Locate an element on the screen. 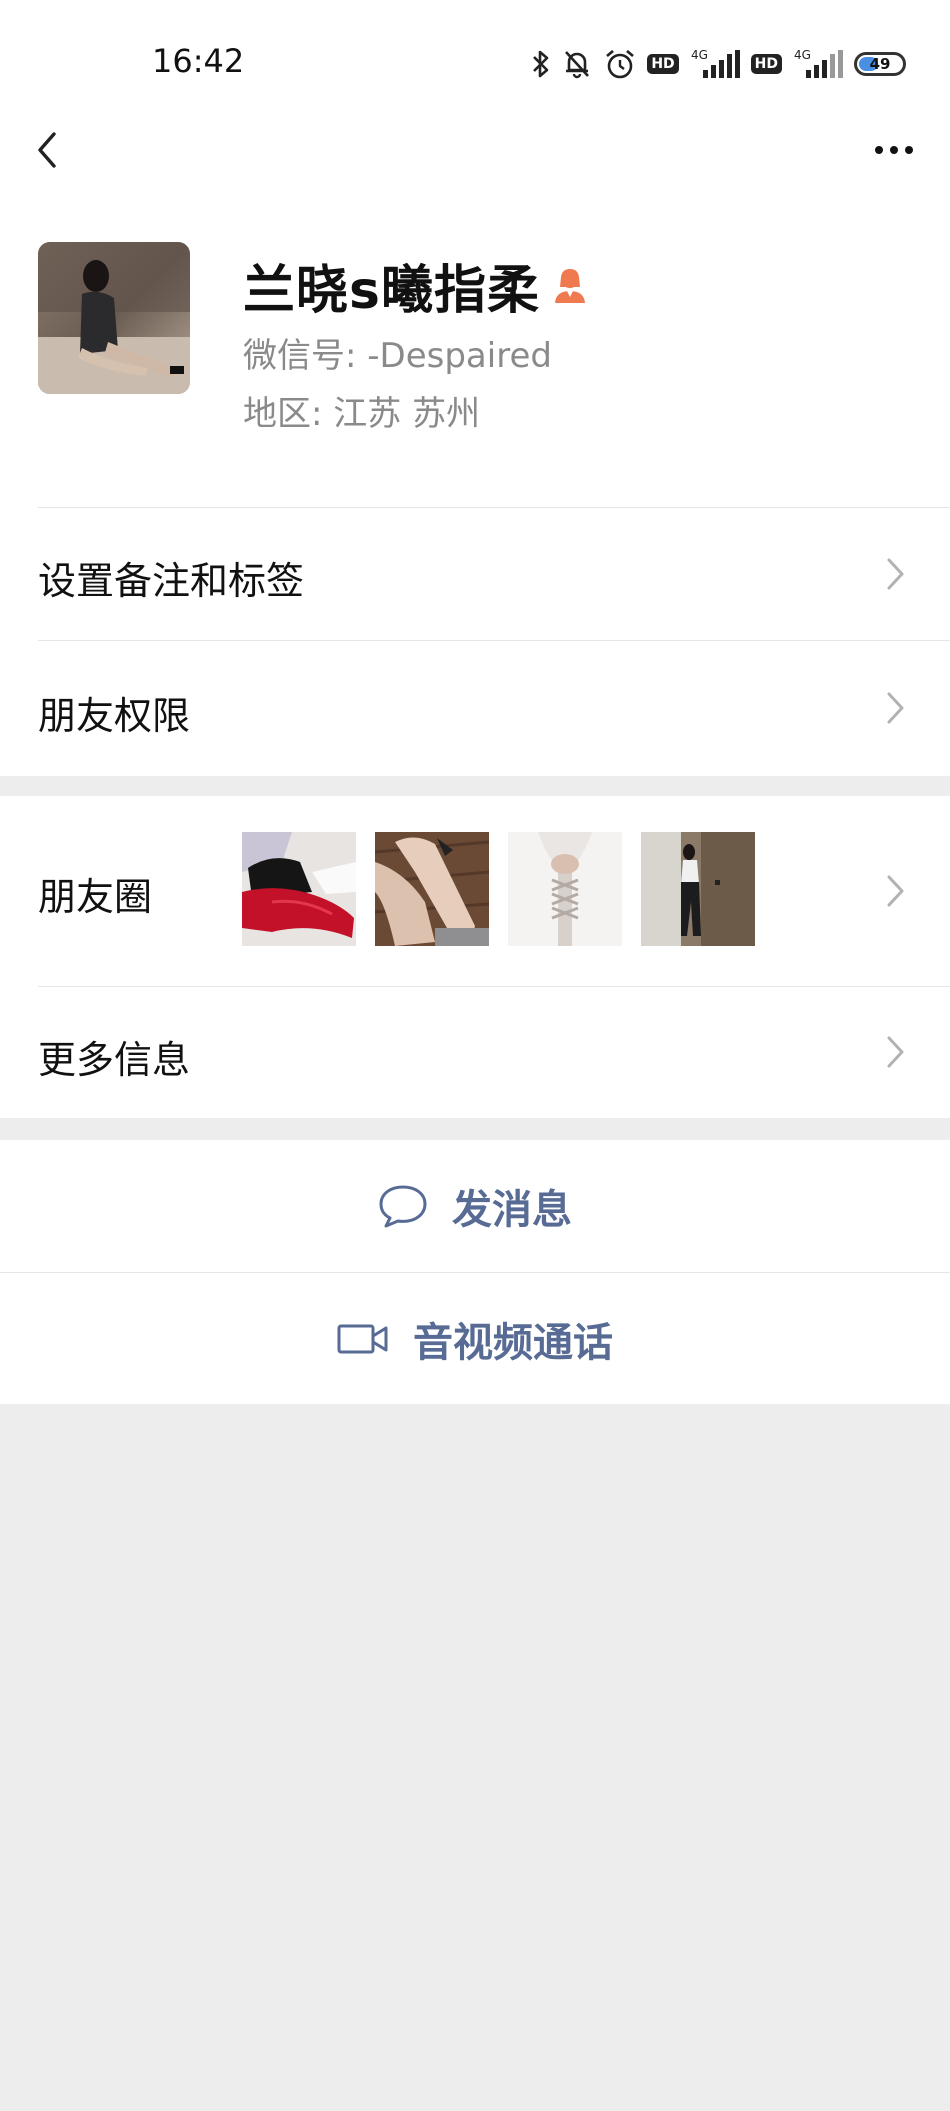  remark-tags-row: 设置备注和标签 is located at coordinates (475, 574).